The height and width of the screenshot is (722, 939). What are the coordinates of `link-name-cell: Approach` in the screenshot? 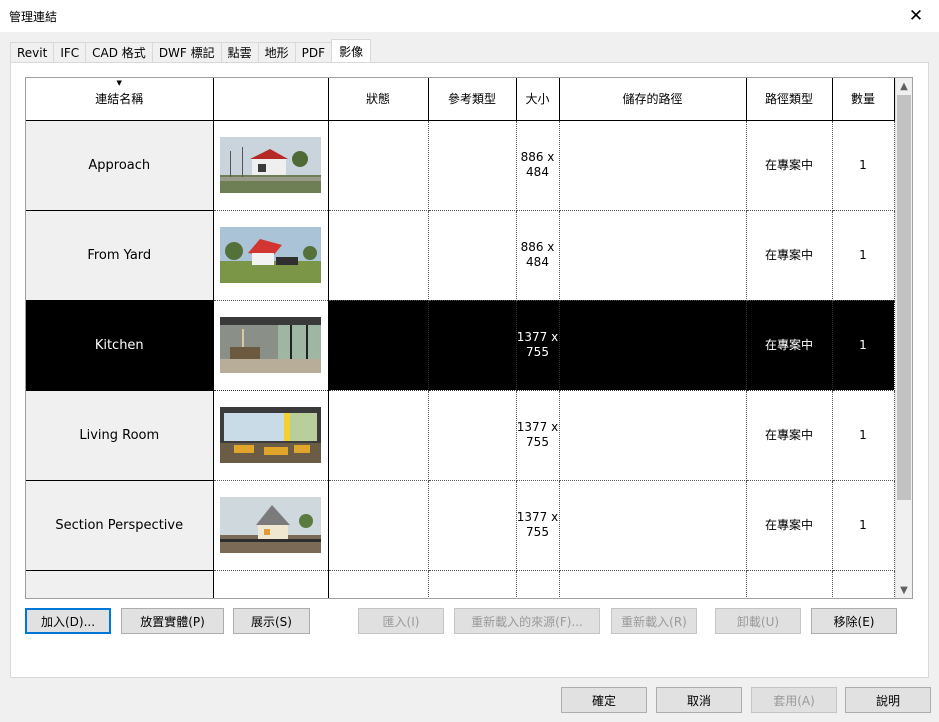 It's located at (120, 165).